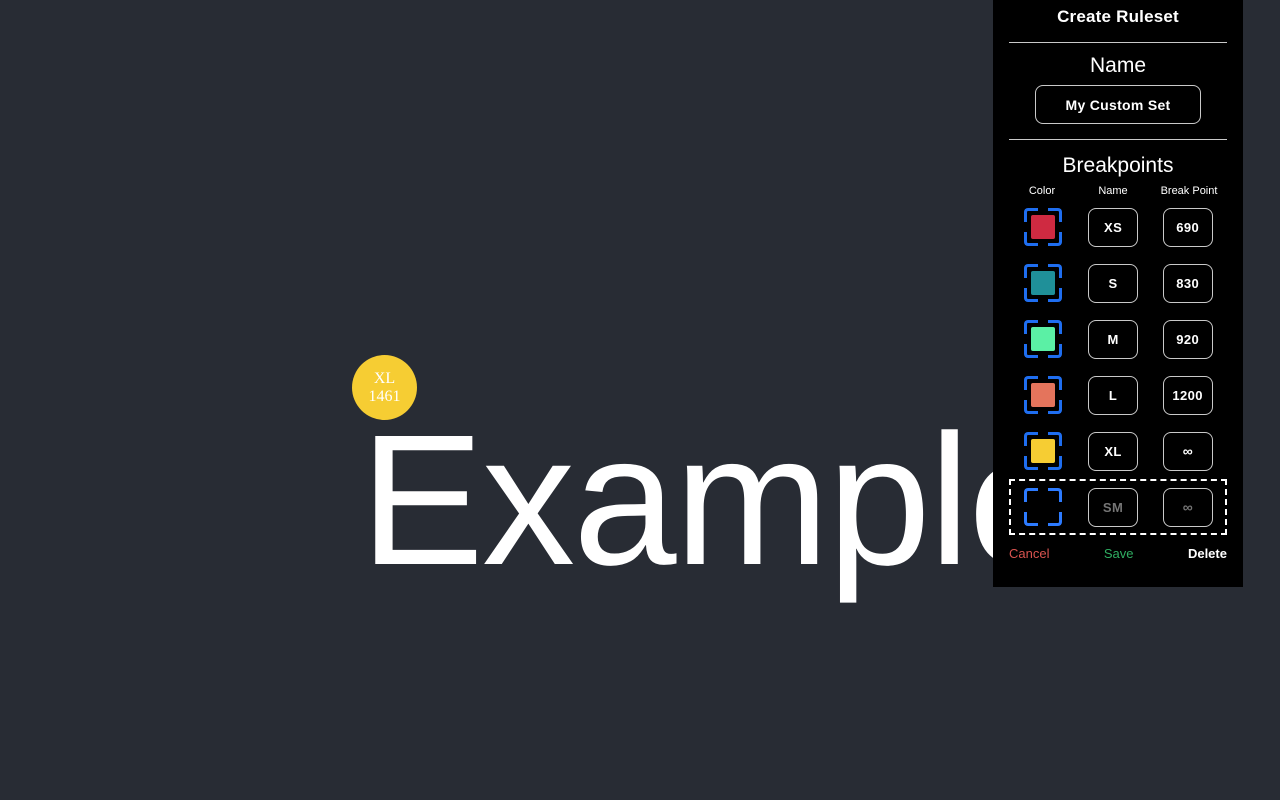 The width and height of the screenshot is (1280, 800). I want to click on column-header-name: Name, so click(1113, 191).